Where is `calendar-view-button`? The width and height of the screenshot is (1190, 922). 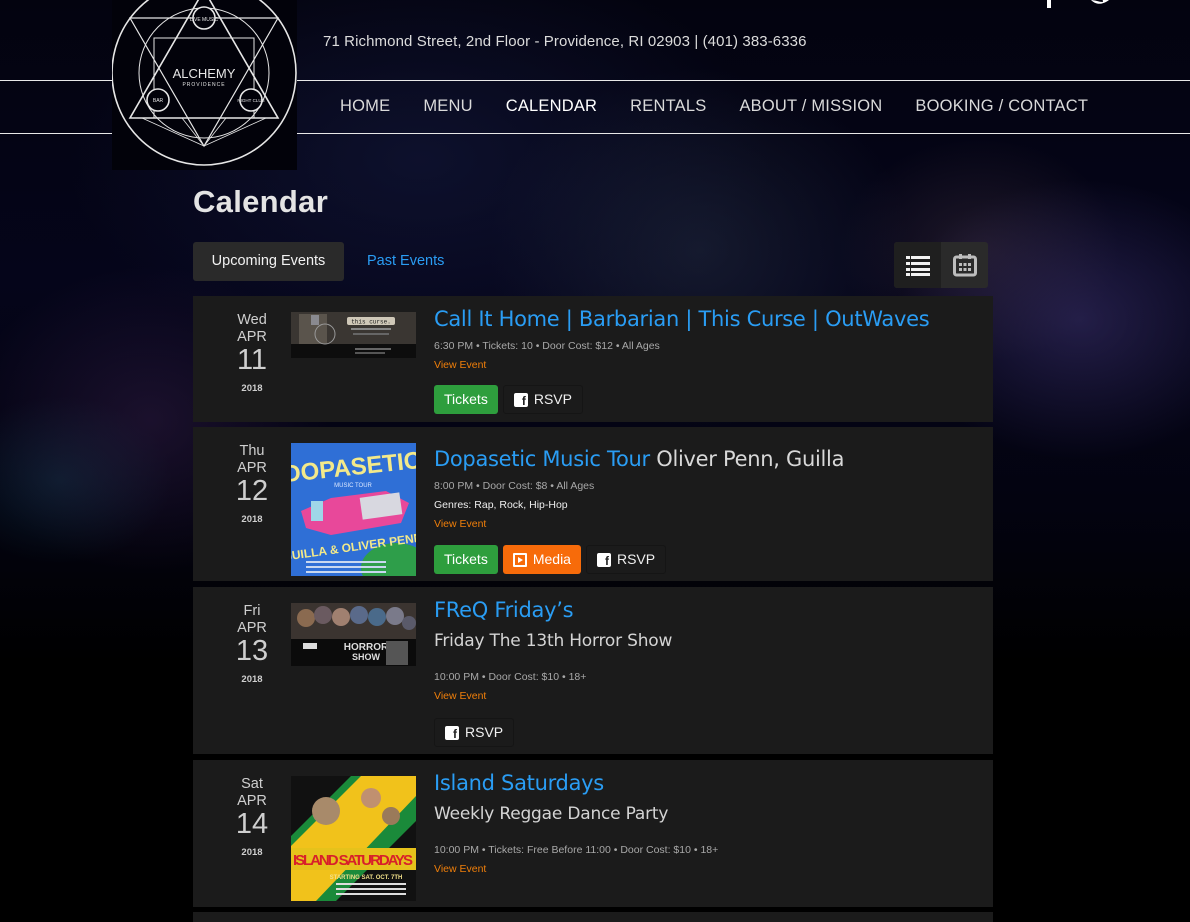
calendar-view-button is located at coordinates (964, 265).